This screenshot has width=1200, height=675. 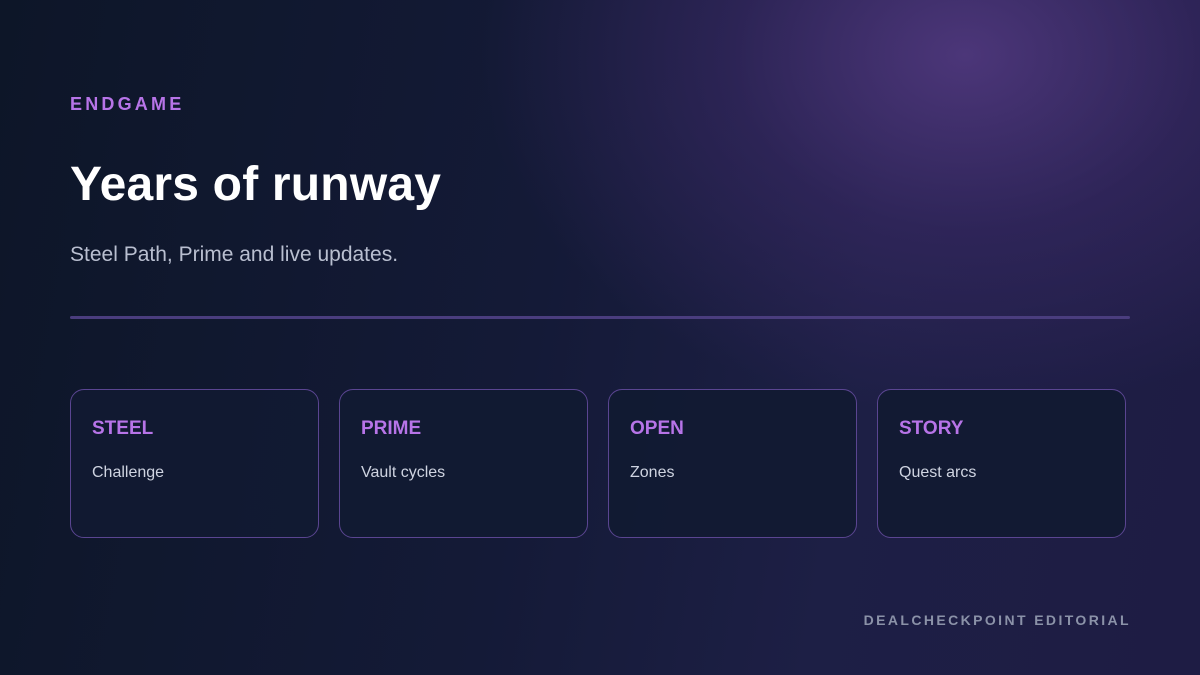 I want to click on card-text: Challenge, so click(x=128, y=472).